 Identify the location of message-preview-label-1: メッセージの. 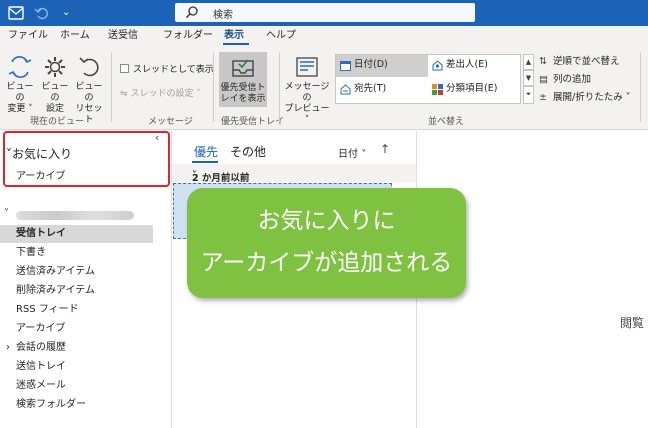
(307, 92).